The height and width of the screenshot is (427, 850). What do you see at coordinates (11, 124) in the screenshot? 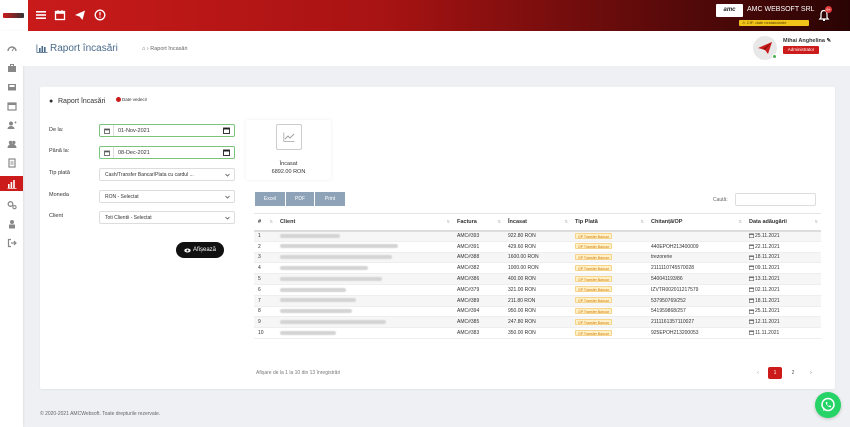
I see `sidebar-item-add-user` at bounding box center [11, 124].